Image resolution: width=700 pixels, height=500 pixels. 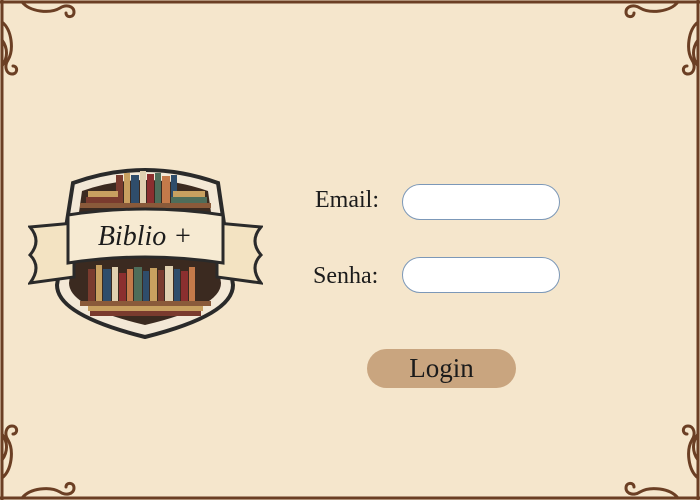 I want to click on email-input, so click(x=481, y=202).